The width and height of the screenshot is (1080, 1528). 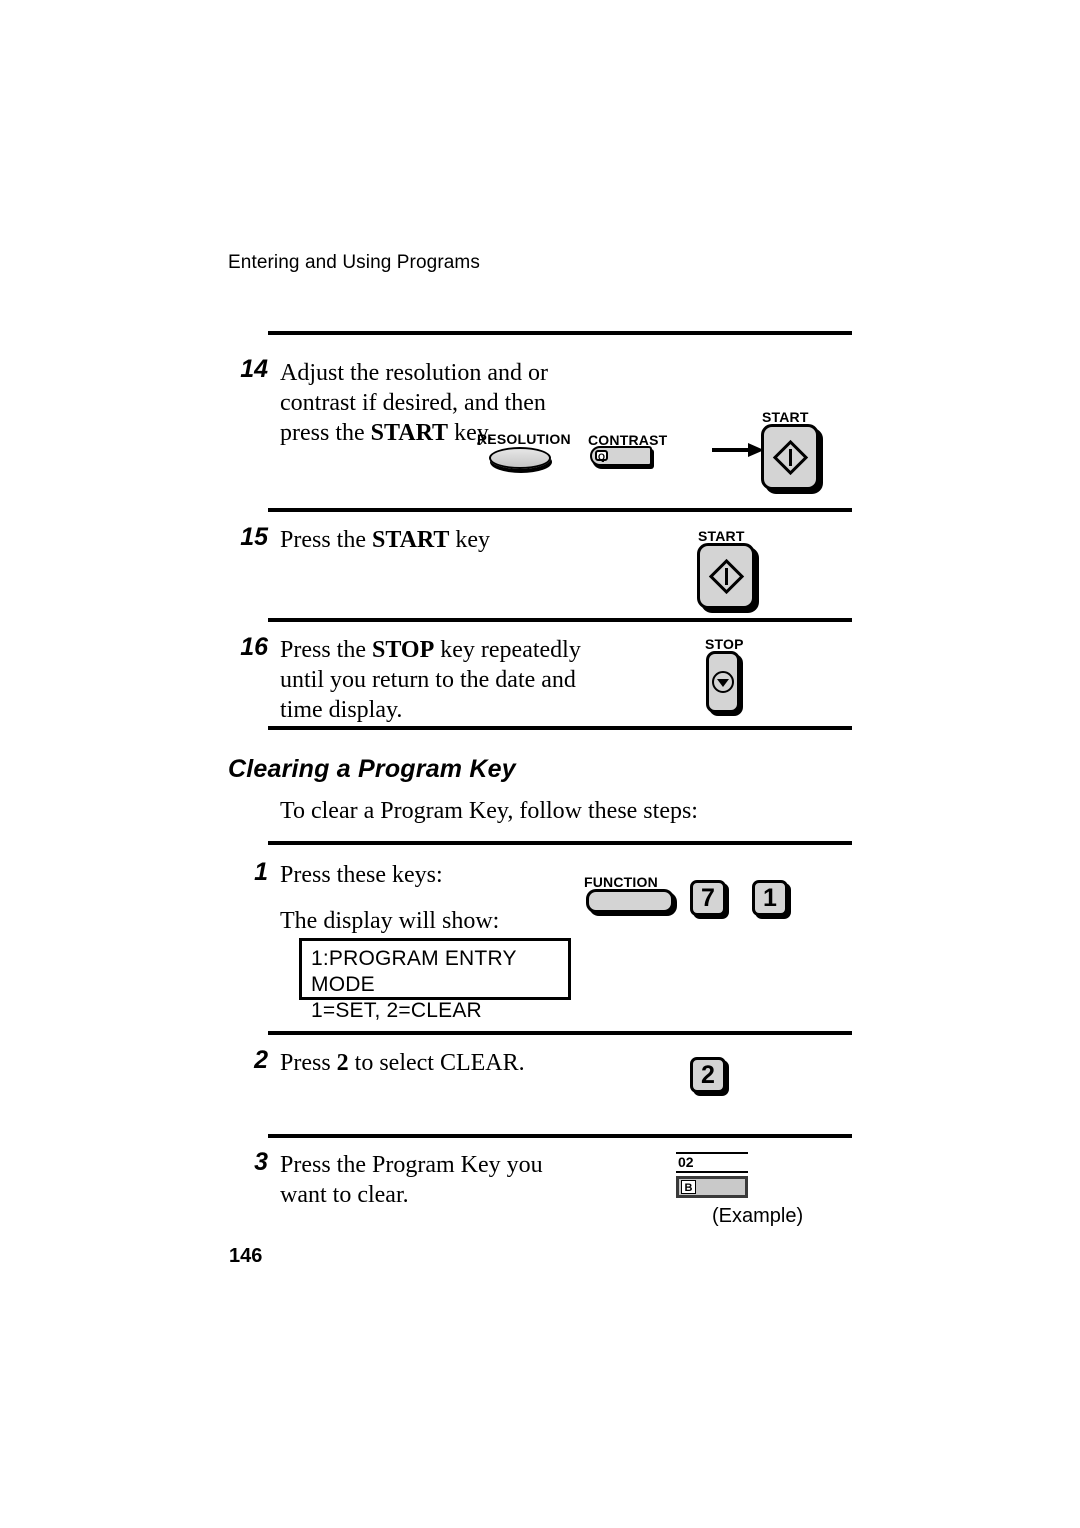 What do you see at coordinates (721, 536) in the screenshot?
I see `start-key-label-step15: START` at bounding box center [721, 536].